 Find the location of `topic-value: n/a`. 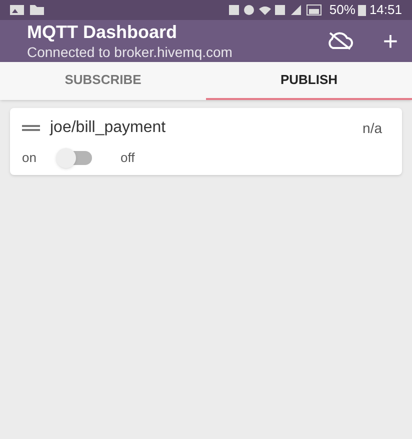

topic-value: n/a is located at coordinates (372, 128).